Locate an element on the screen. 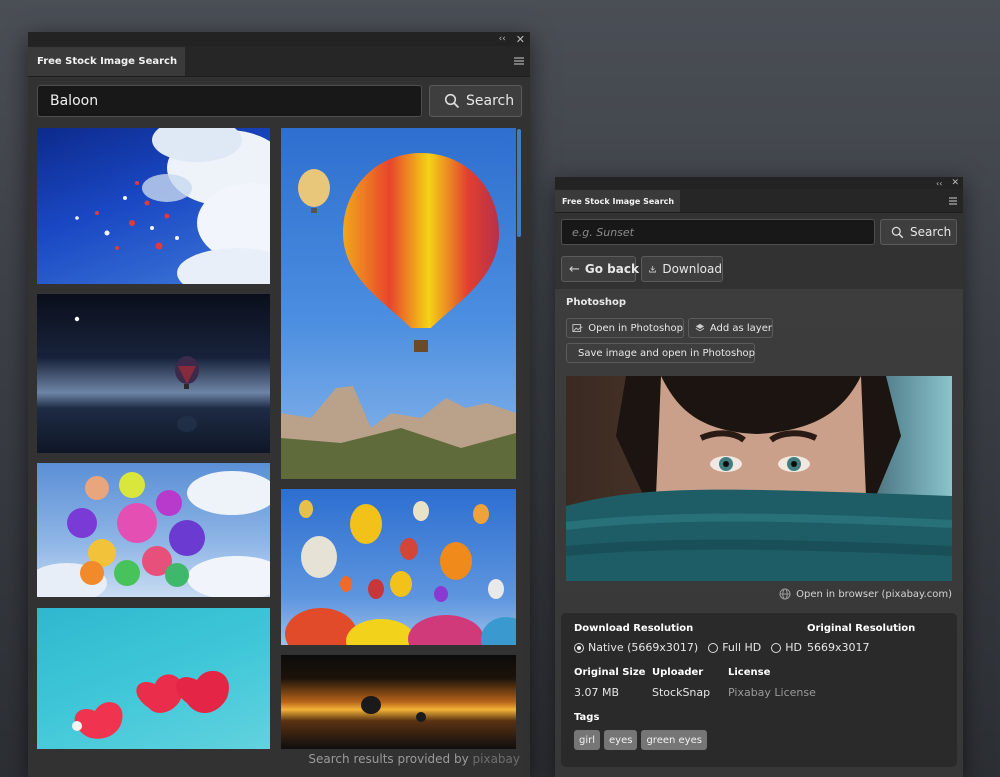  download-resolution-label: Download Resolution is located at coordinates (634, 628).